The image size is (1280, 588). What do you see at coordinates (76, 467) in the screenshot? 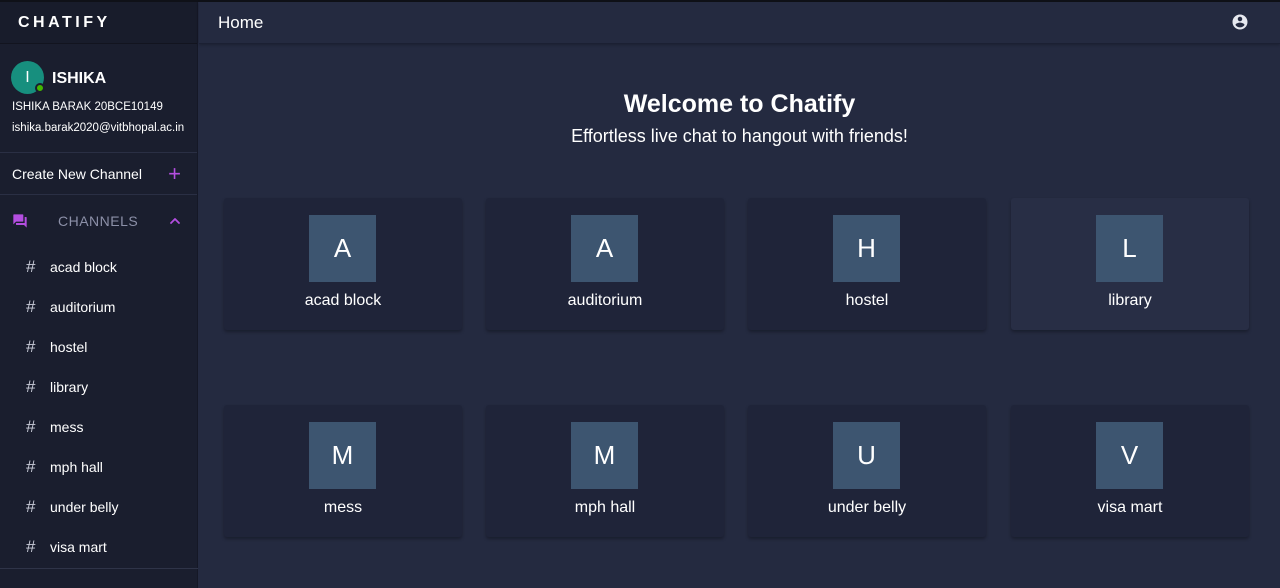
I see `channel-label: mph hall` at bounding box center [76, 467].